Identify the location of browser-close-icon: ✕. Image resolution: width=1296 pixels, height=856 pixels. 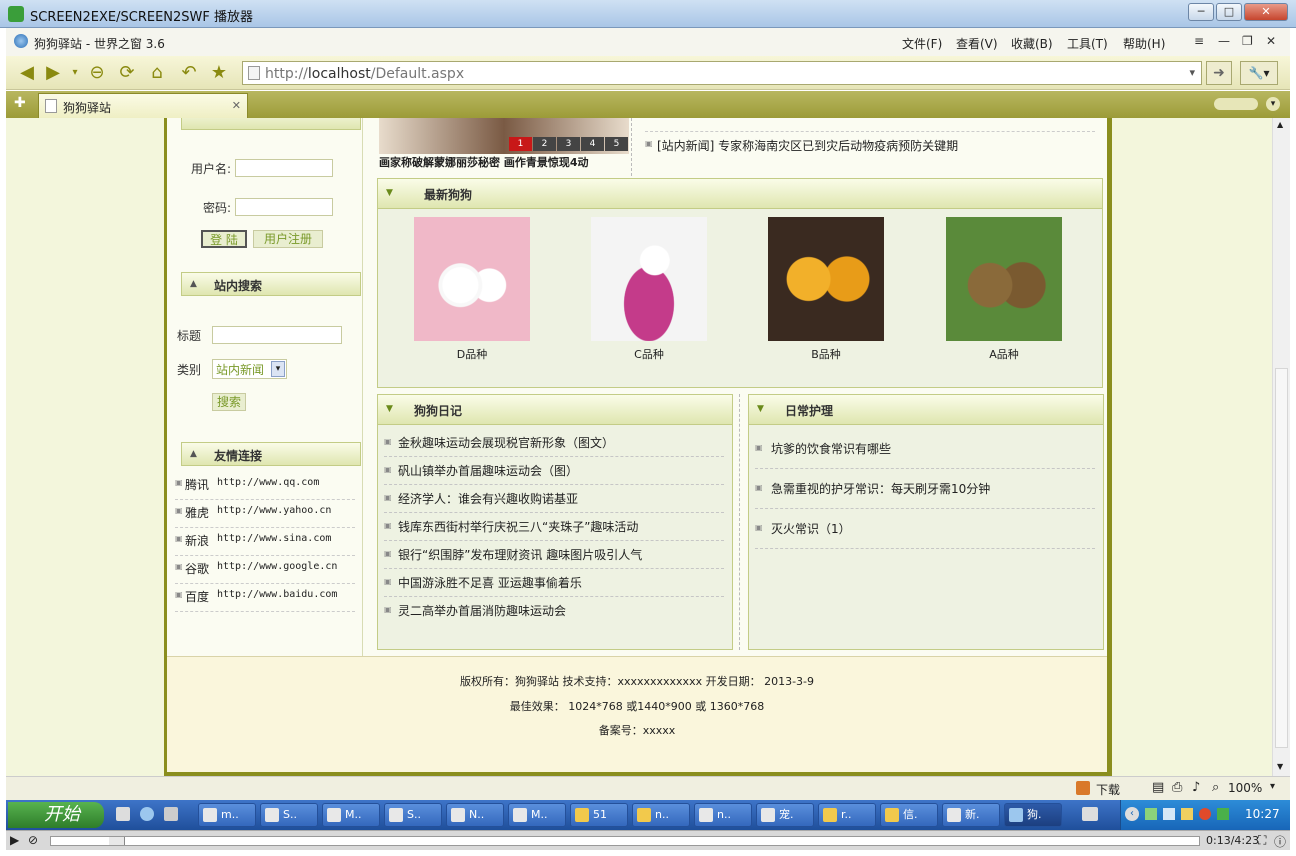
(1271, 41).